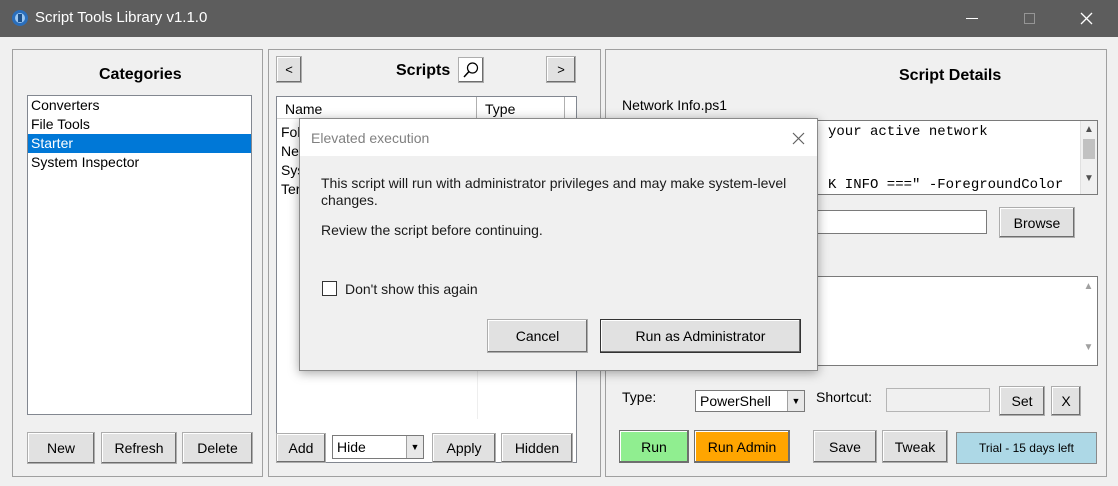 Image resolution: width=1118 pixels, height=486 pixels. What do you see at coordinates (537, 336) in the screenshot?
I see `cancel-button: Cancel` at bounding box center [537, 336].